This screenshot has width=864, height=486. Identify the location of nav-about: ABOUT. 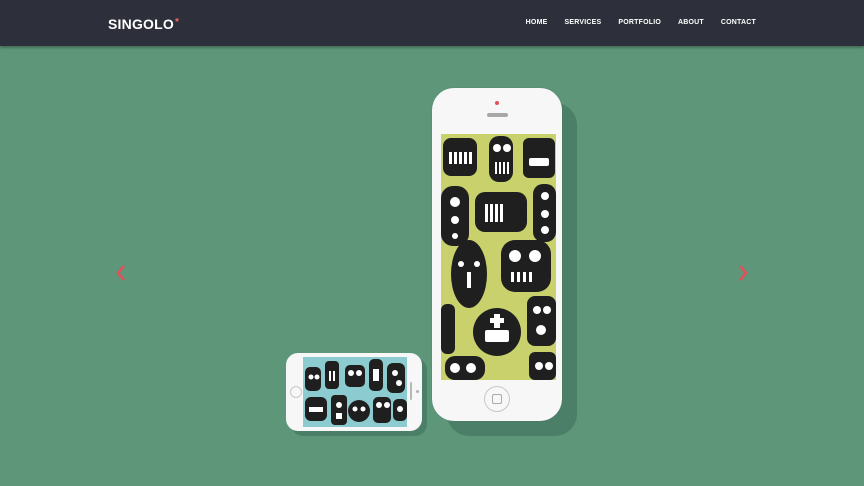
(691, 22).